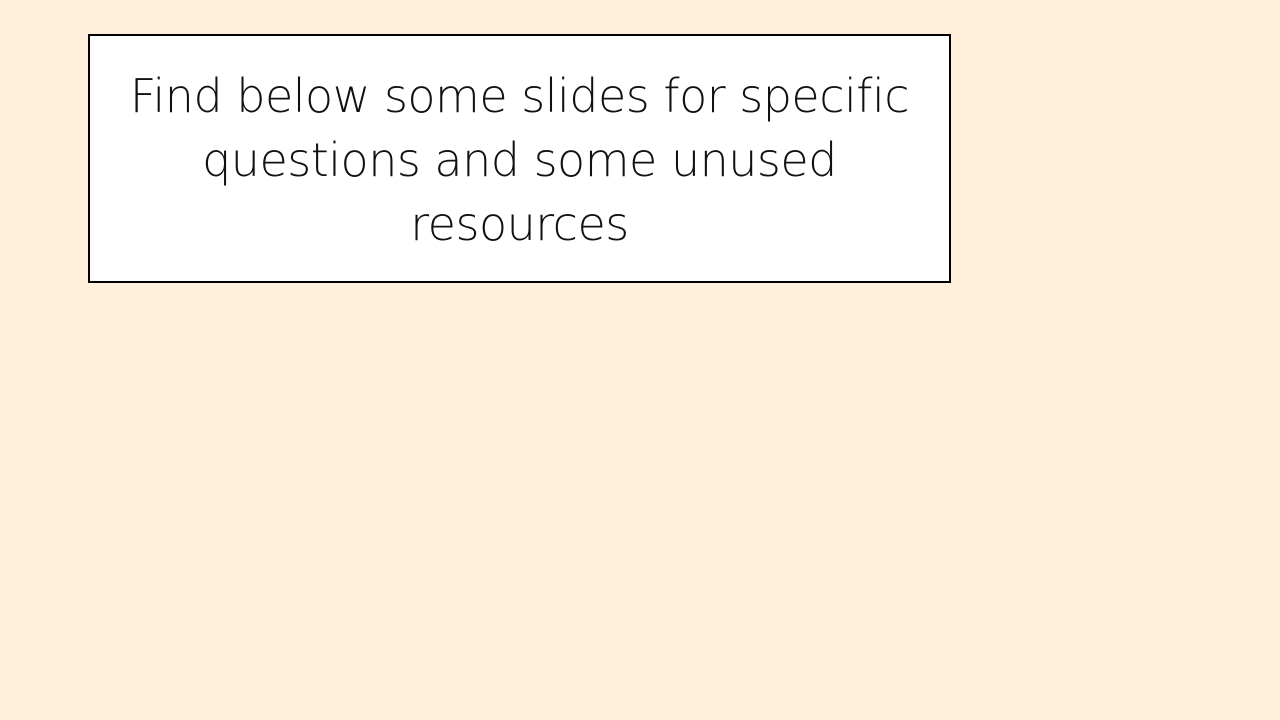  I want to click on text-line-2: questions and some unused, so click(519, 160).